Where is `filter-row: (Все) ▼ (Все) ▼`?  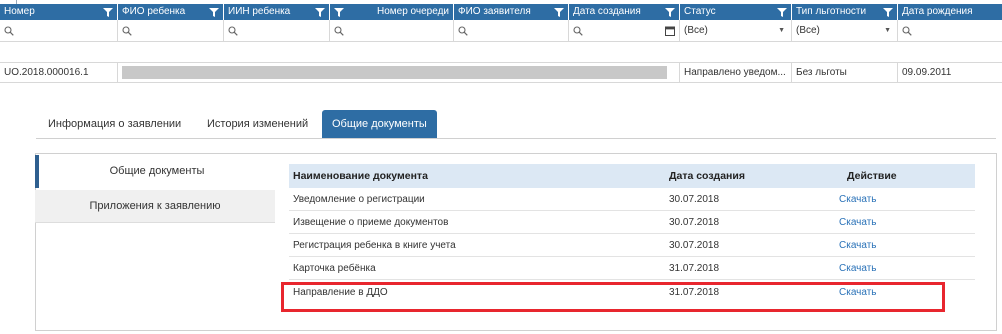 filter-row: (Все) ▼ (Все) ▼ is located at coordinates (501, 31).